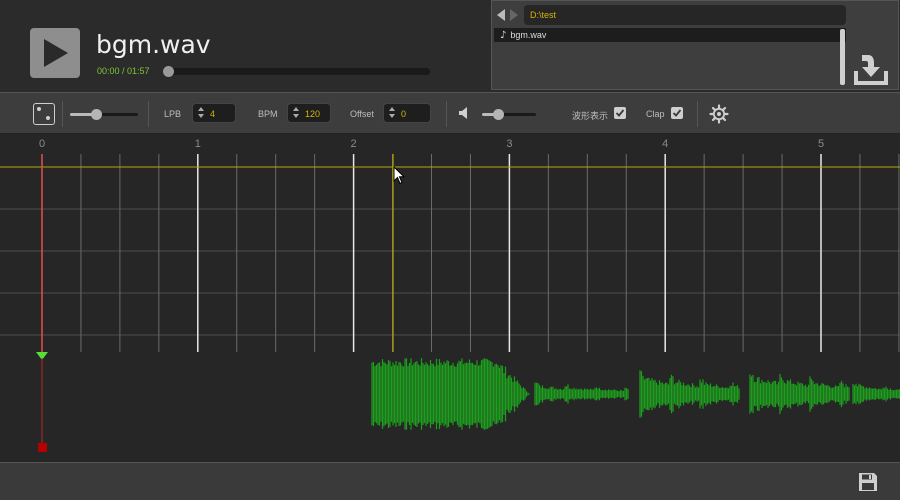  What do you see at coordinates (268, 114) in the screenshot?
I see `bpm-label: BPM` at bounding box center [268, 114].